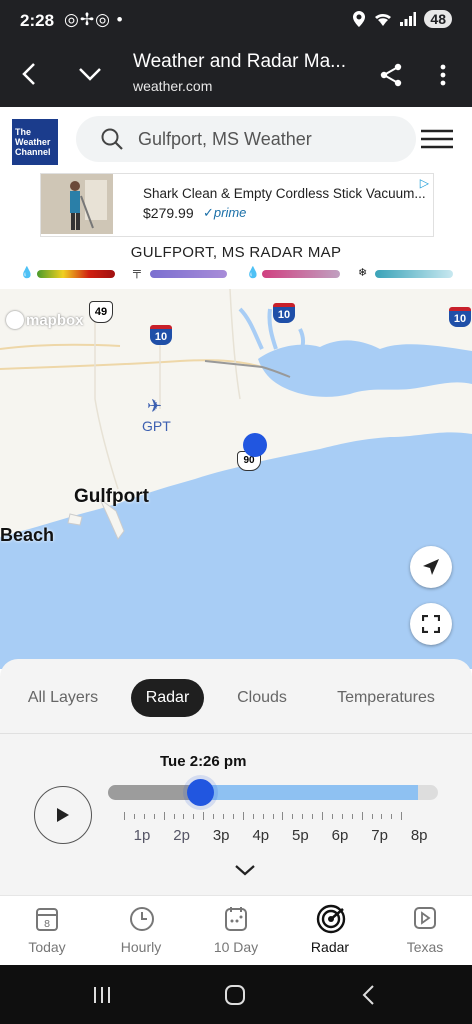 The width and height of the screenshot is (472, 1024). I want to click on i10-shield-west: 10, so click(161, 335).